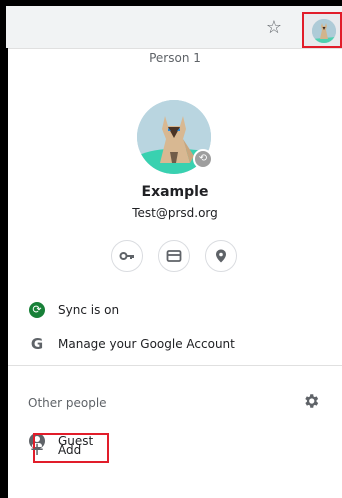 Image resolution: width=342 pixels, height=498 pixels. I want to click on other-people-label: Other people, so click(67, 403).